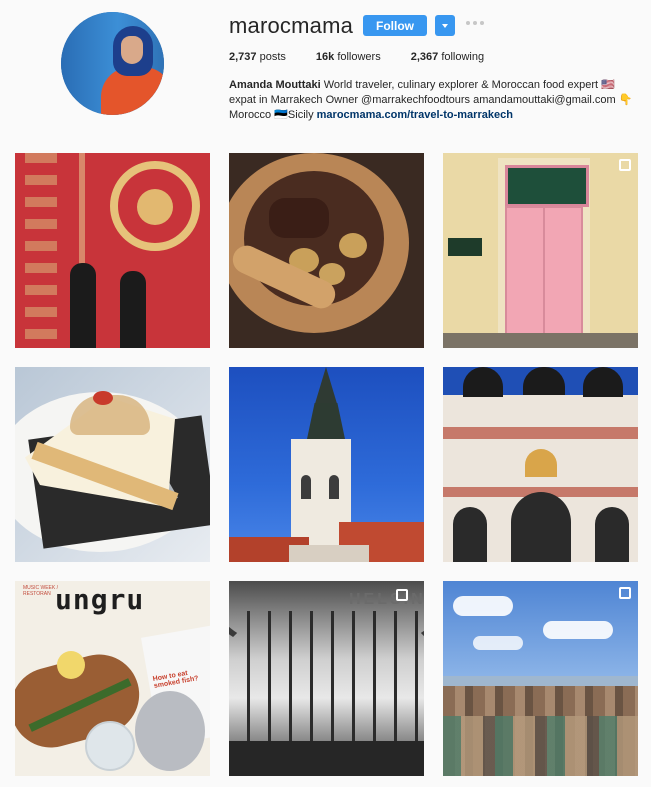  What do you see at coordinates (476, 24) in the screenshot?
I see `more-options-icon` at bounding box center [476, 24].